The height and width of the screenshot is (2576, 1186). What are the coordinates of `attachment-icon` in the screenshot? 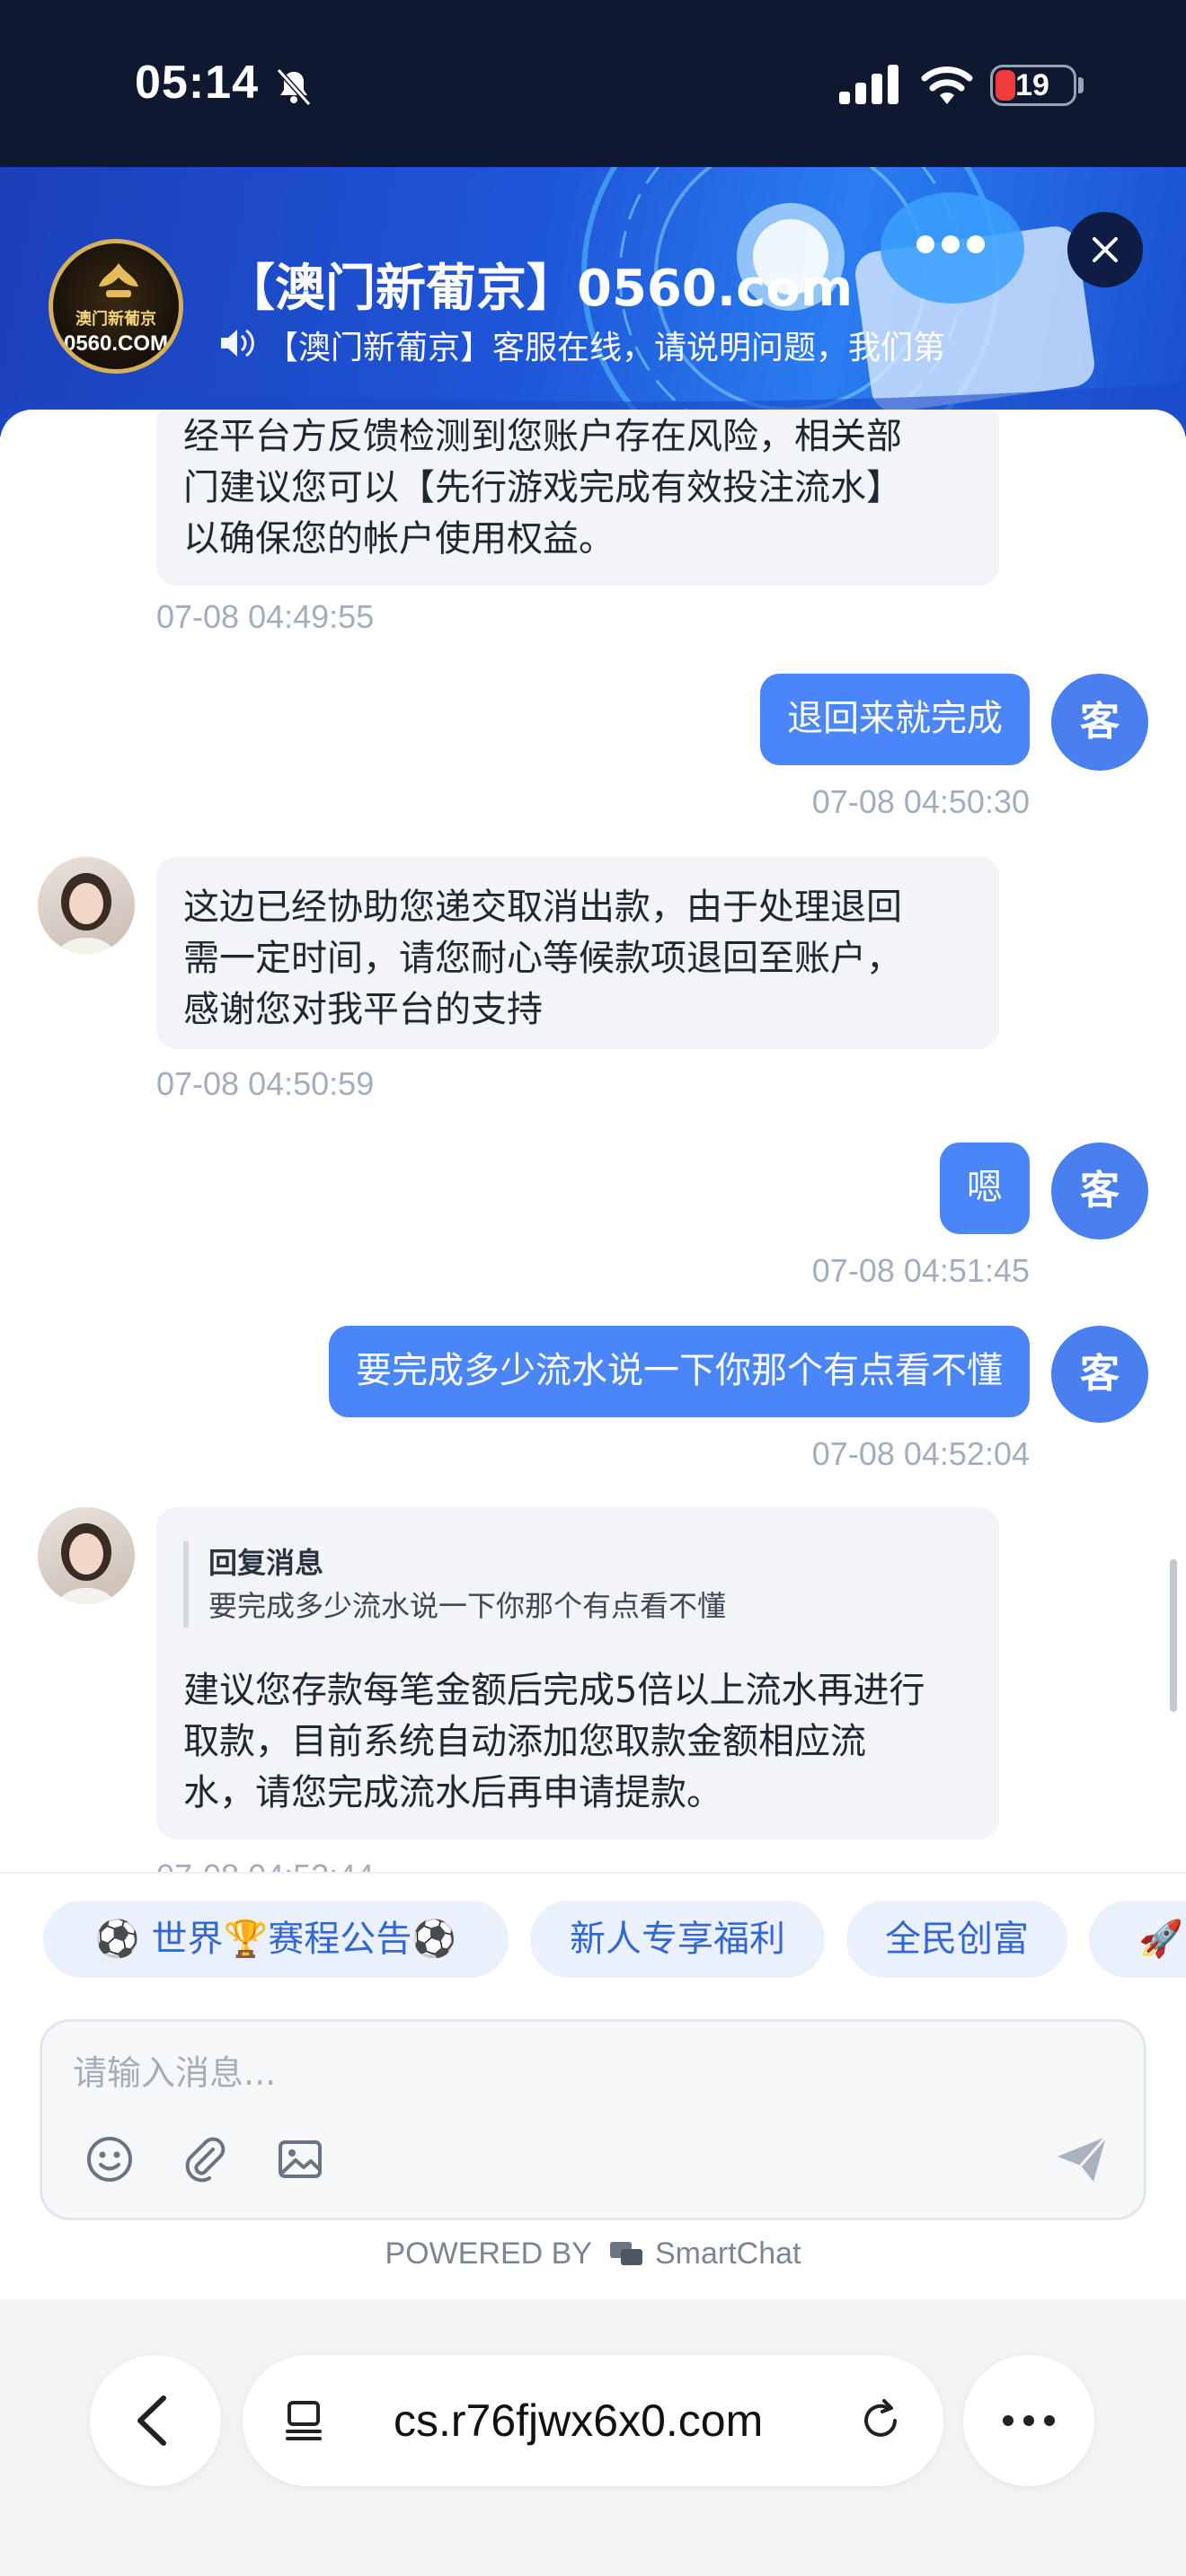 It's located at (205, 2159).